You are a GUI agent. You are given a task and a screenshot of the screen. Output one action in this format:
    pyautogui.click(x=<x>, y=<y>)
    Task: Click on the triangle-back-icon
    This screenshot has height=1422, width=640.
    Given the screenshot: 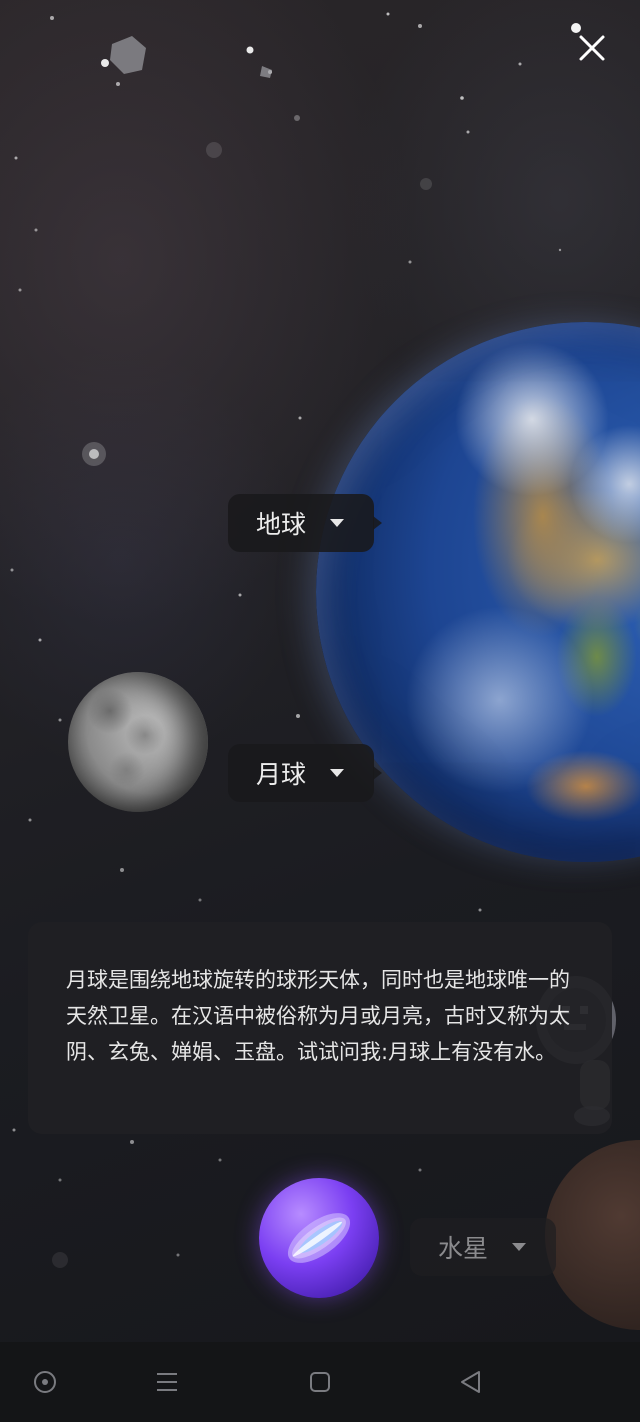 What is the action you would take?
    pyautogui.click(x=470, y=1382)
    